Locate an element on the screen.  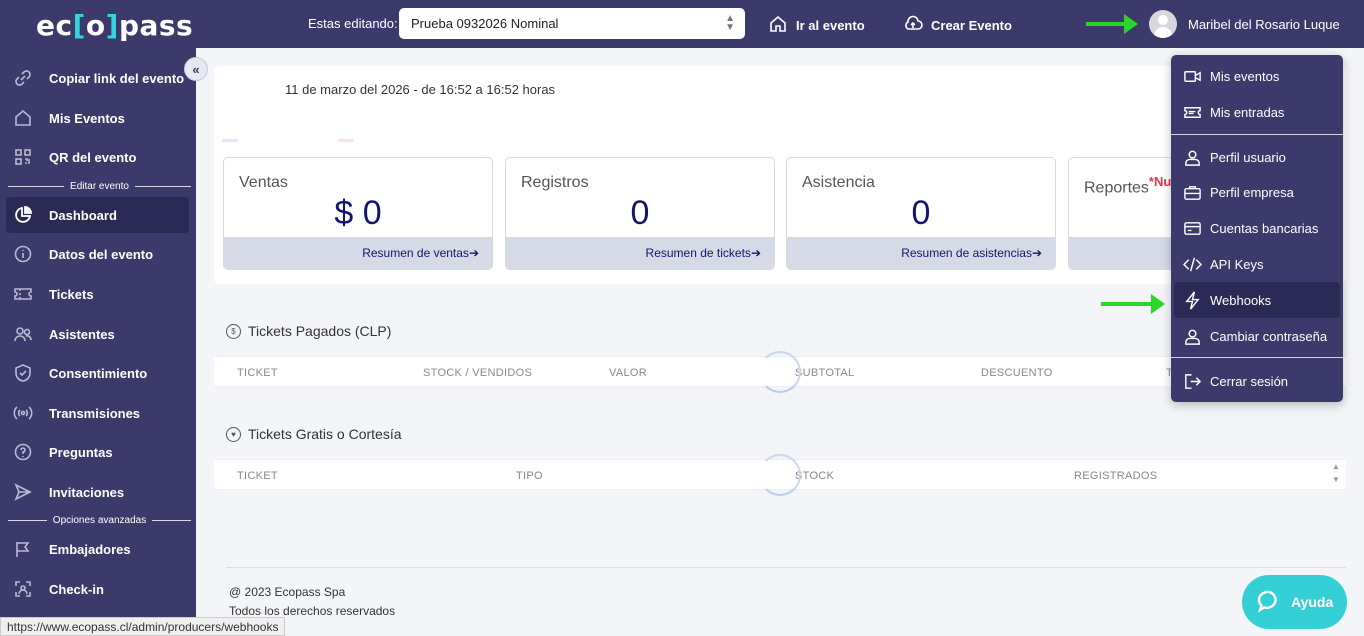
footer-divider is located at coordinates (786, 567).